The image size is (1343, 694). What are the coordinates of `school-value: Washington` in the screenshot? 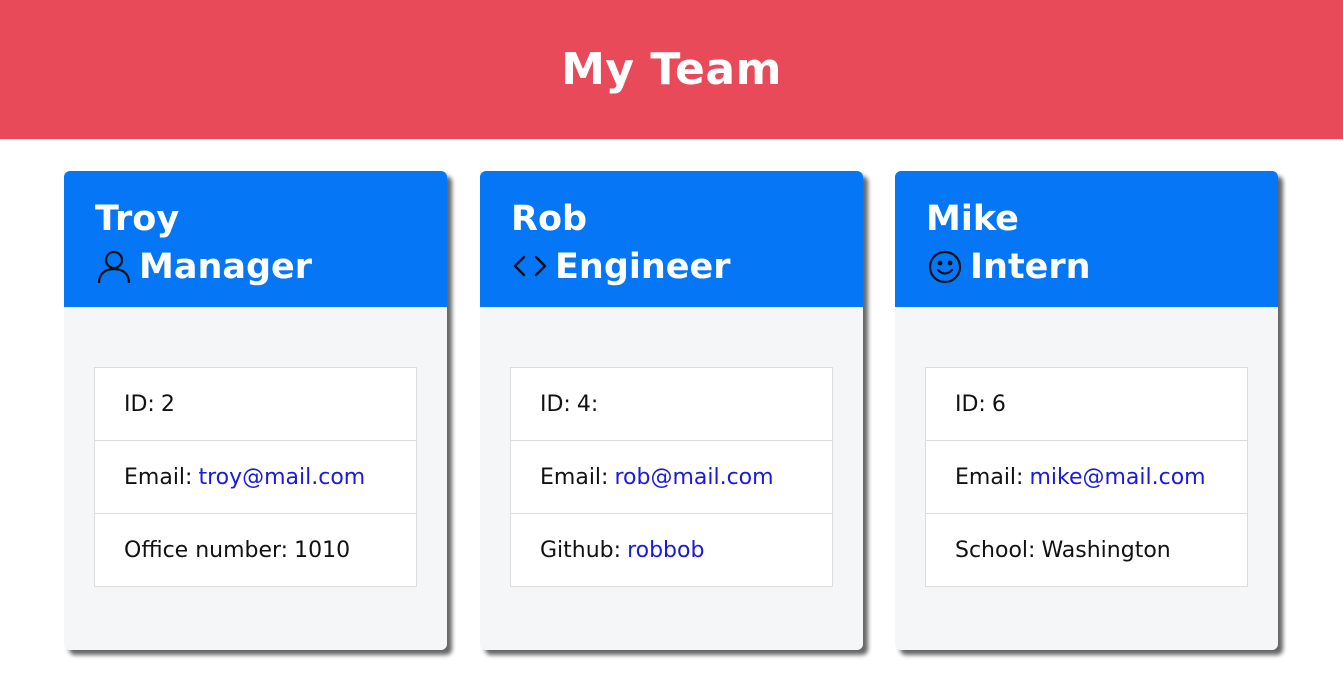 It's located at (1106, 550).